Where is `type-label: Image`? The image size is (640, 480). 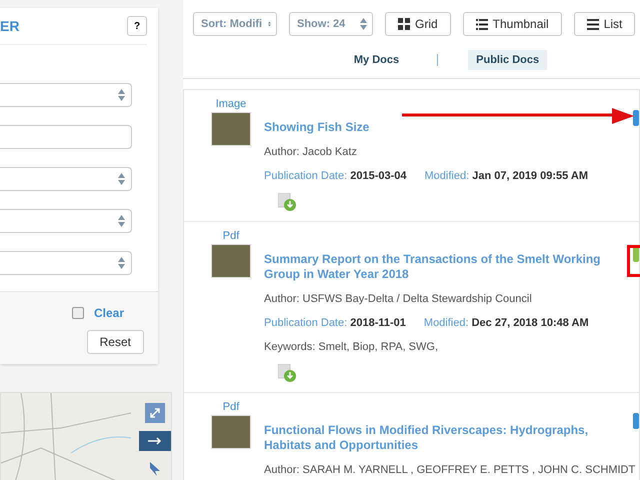
type-label: Image is located at coordinates (231, 104).